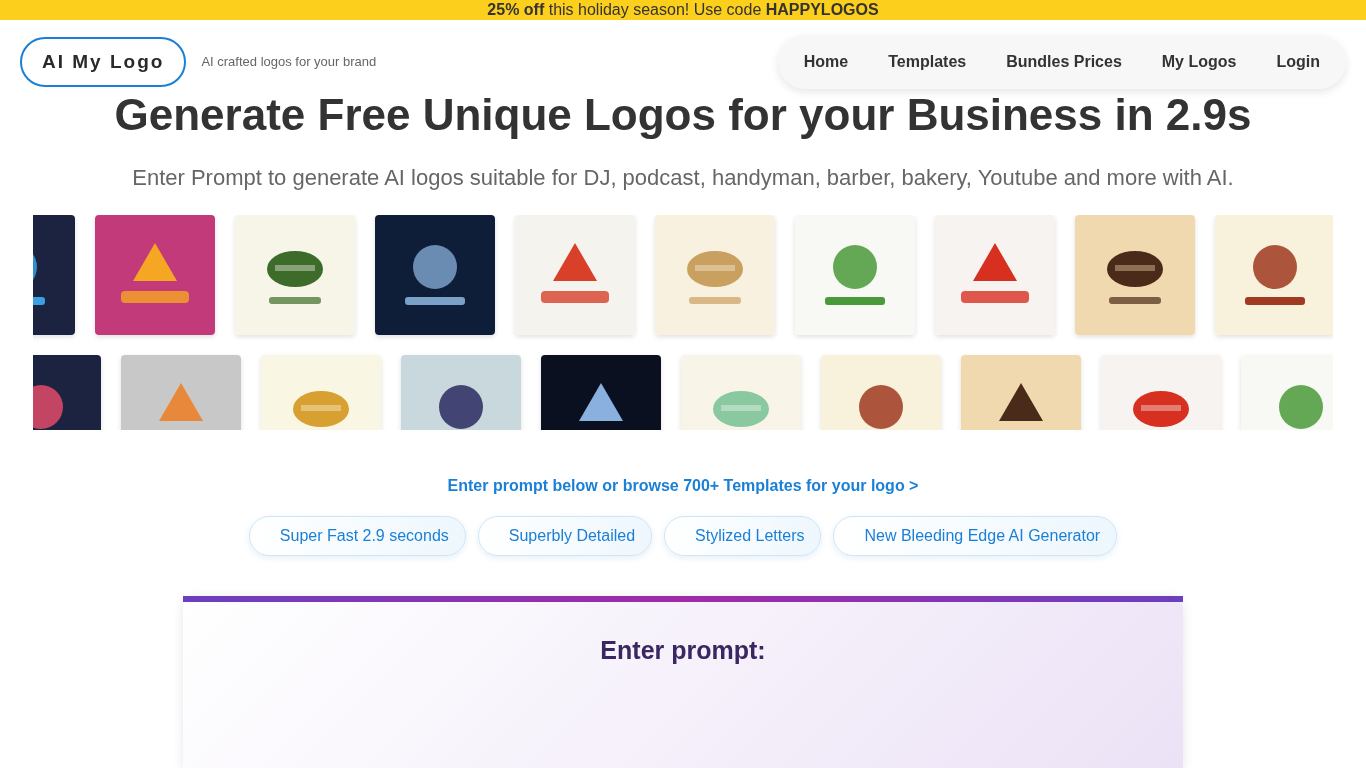 The width and height of the screenshot is (1366, 768). I want to click on feature-chip: Super Fast 2.9 seconds, so click(357, 536).